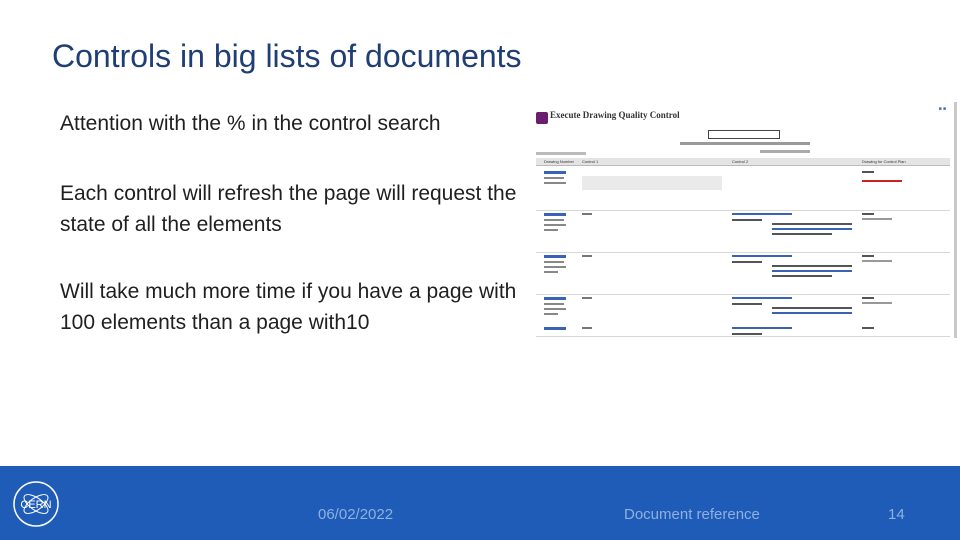  Describe the element at coordinates (542, 118) in the screenshot. I see `app-logo-icon` at that location.